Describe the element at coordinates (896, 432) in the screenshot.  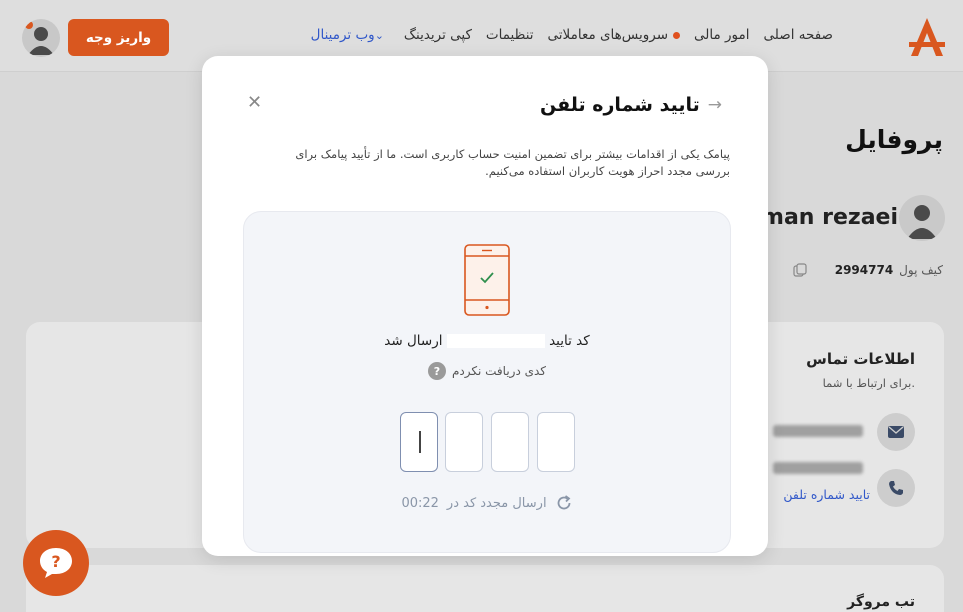
I see `mail-icon` at that location.